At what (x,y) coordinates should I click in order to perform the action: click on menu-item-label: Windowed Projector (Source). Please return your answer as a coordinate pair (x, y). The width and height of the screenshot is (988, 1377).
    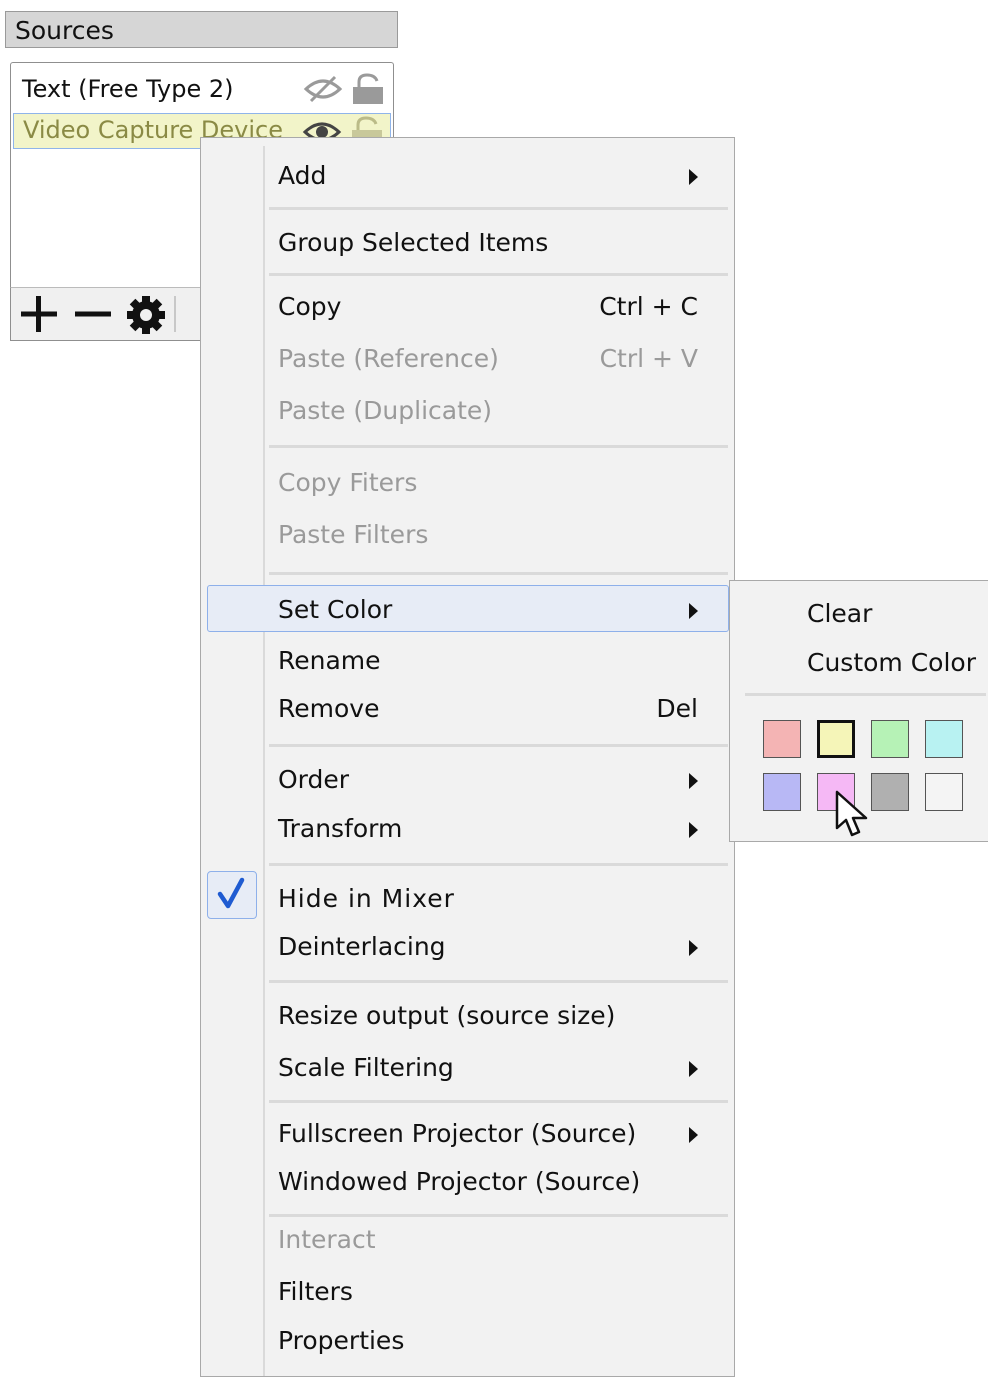
    Looking at the image, I should click on (459, 1181).